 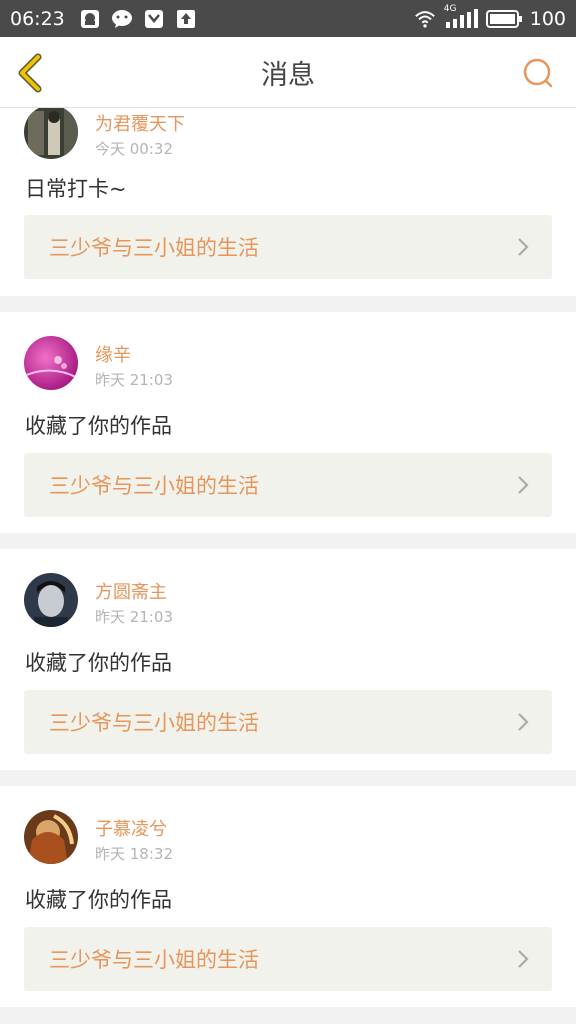 What do you see at coordinates (37, 18) in the screenshot?
I see `status-time: 06:23` at bounding box center [37, 18].